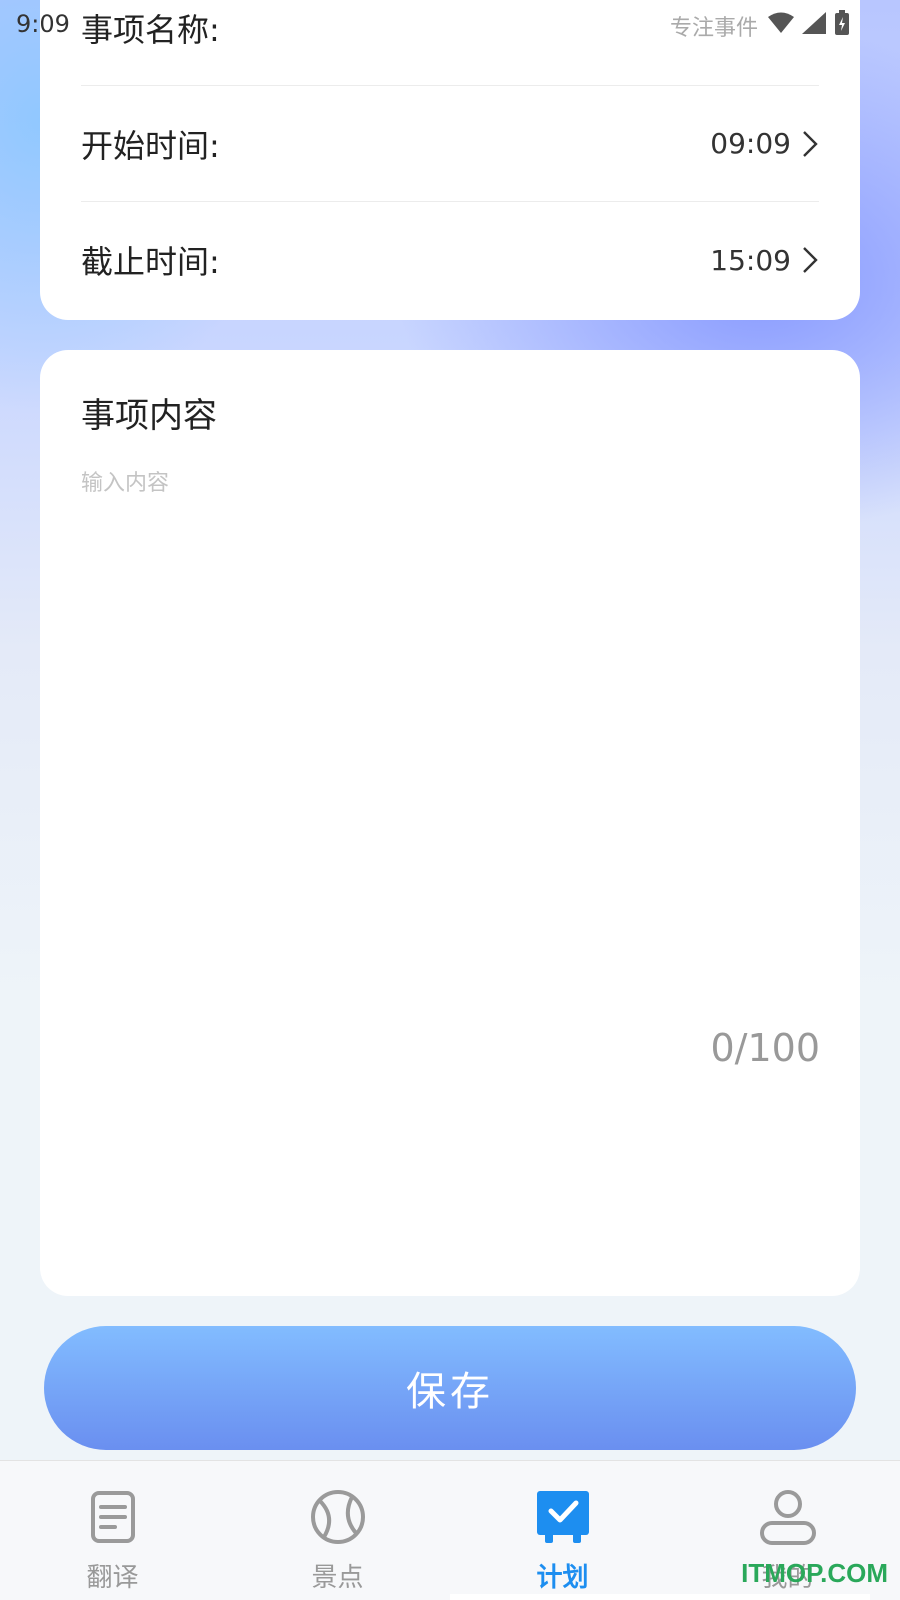  What do you see at coordinates (450, 260) in the screenshot?
I see `end-time-row: 截止时间: 15:09` at bounding box center [450, 260].